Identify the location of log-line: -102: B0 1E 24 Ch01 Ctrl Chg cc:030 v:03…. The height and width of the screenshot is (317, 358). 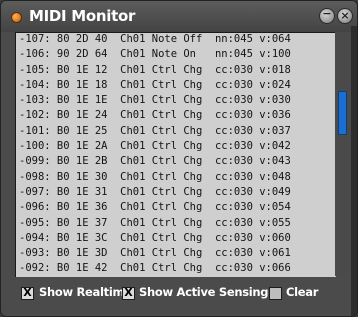
(155, 115).